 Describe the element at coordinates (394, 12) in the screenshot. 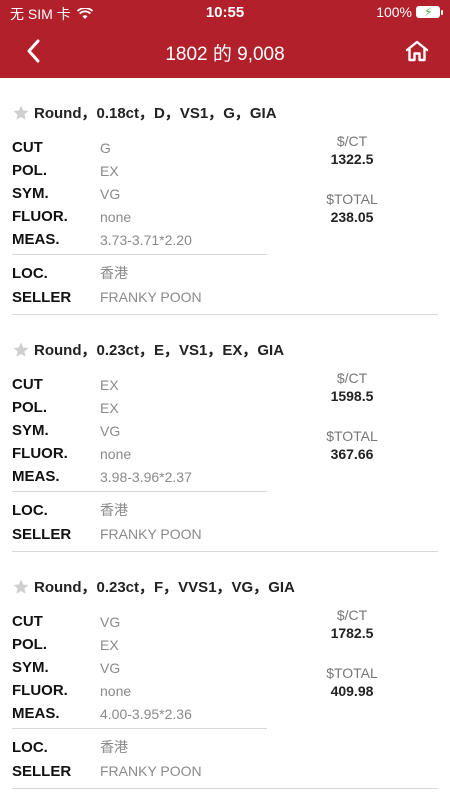

I see `battery-percent: 100%` at that location.